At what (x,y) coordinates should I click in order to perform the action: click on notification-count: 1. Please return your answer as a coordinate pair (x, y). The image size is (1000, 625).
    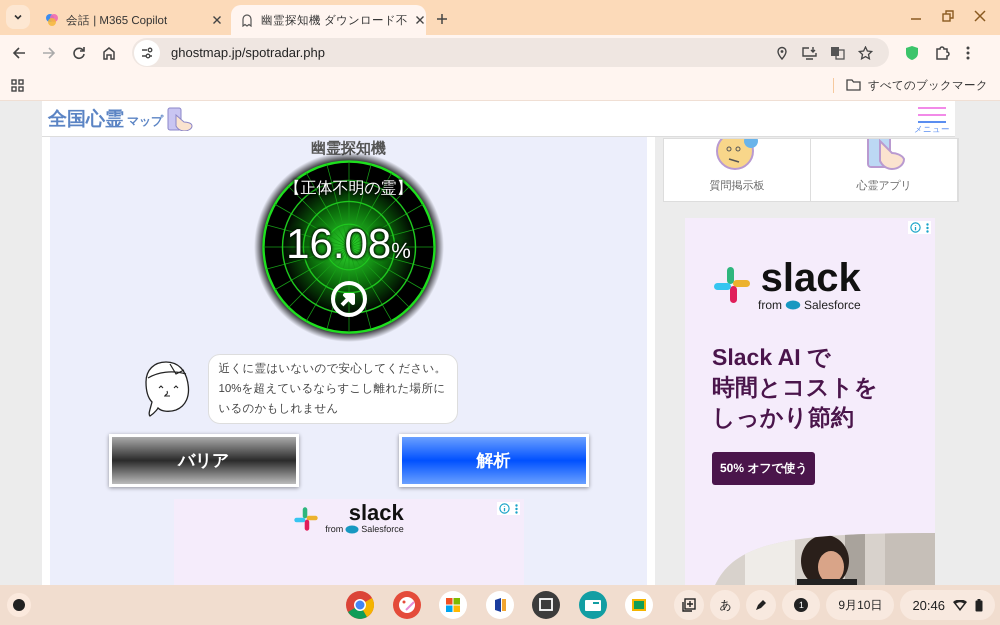
    Looking at the image, I should click on (801, 605).